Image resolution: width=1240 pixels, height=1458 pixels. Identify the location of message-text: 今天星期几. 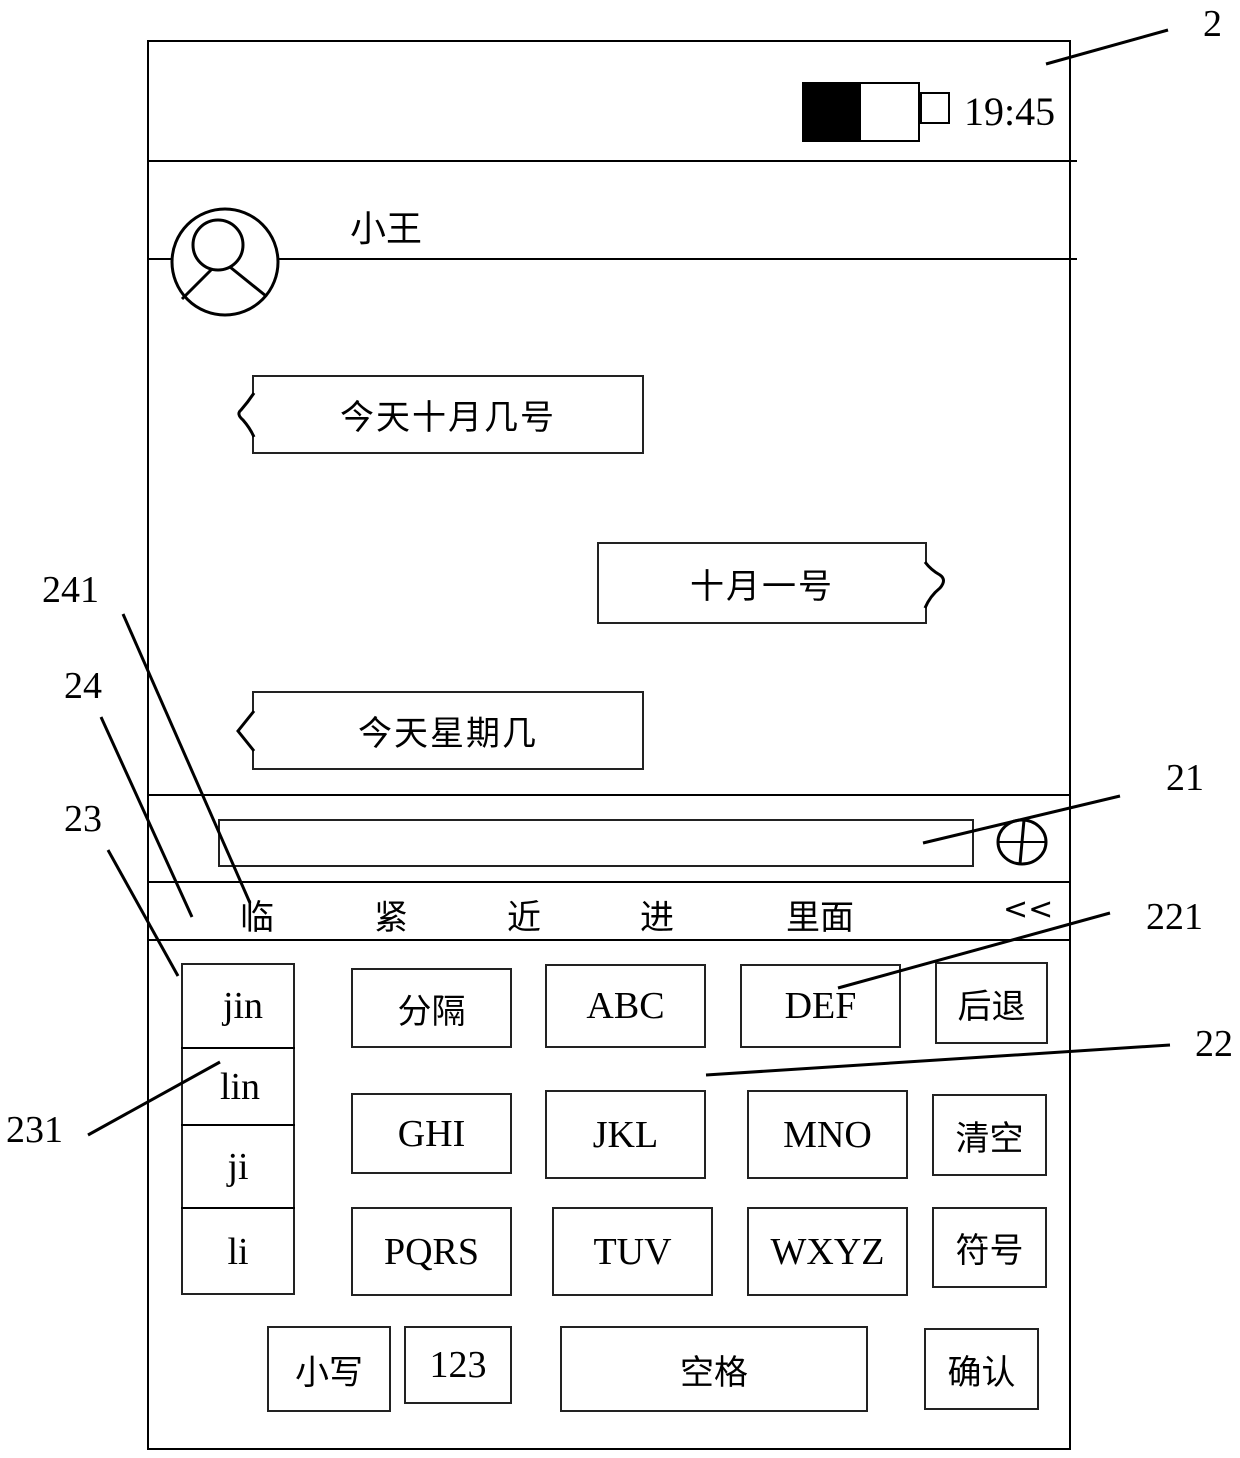
(448, 734).